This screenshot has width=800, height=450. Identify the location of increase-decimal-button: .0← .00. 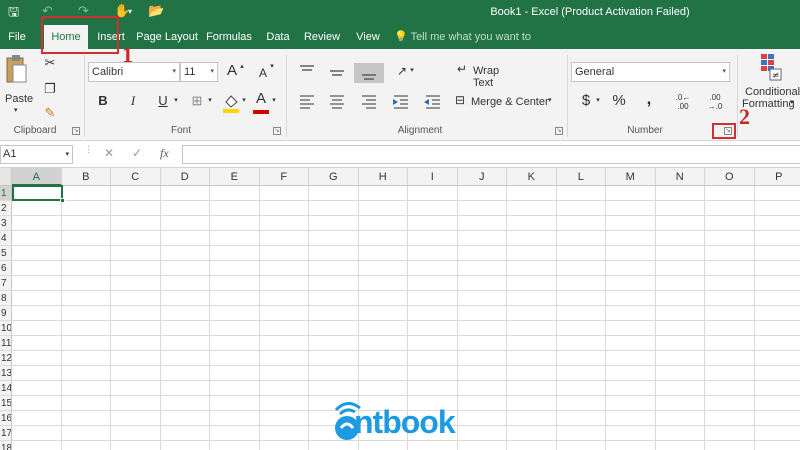
(683, 104).